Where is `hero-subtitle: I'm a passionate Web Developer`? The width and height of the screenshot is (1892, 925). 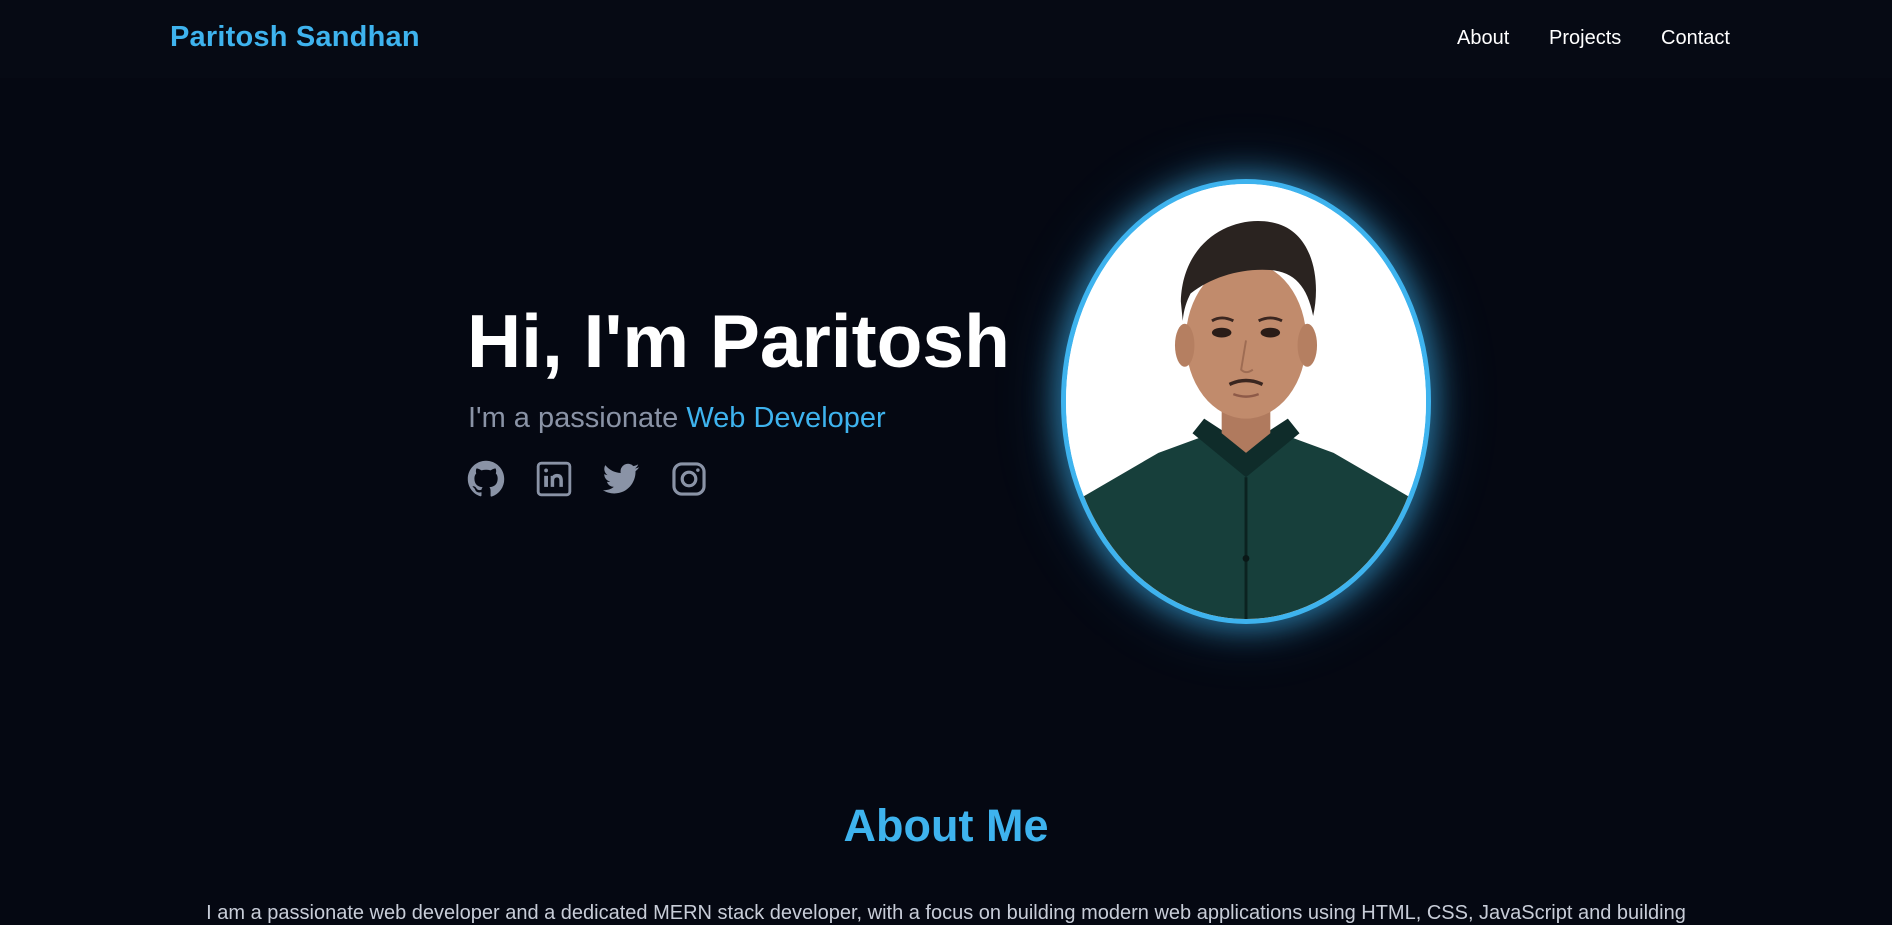 hero-subtitle: I'm a passionate Web Developer is located at coordinates (677, 418).